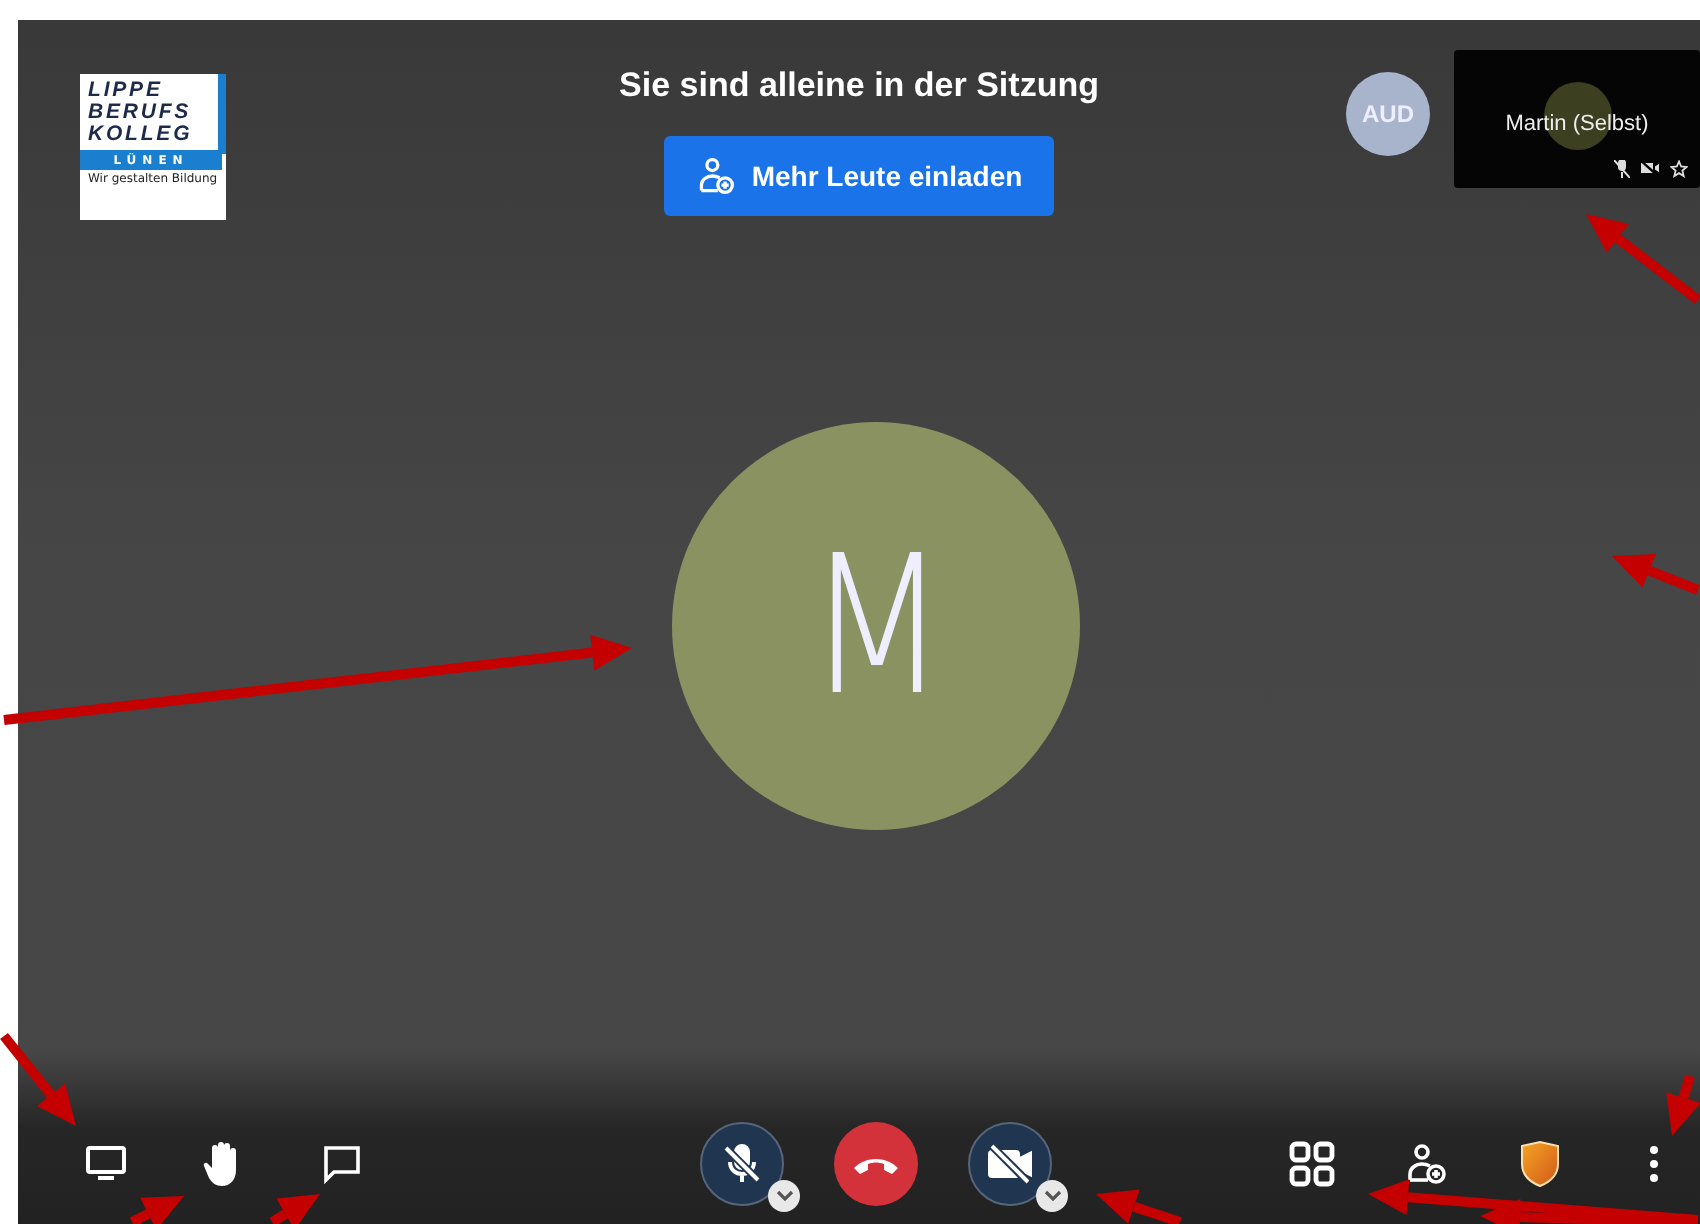 The image size is (1700, 1224). Describe the element at coordinates (859, 176) in the screenshot. I see `invite-button: Mehr Leute einladen` at that location.